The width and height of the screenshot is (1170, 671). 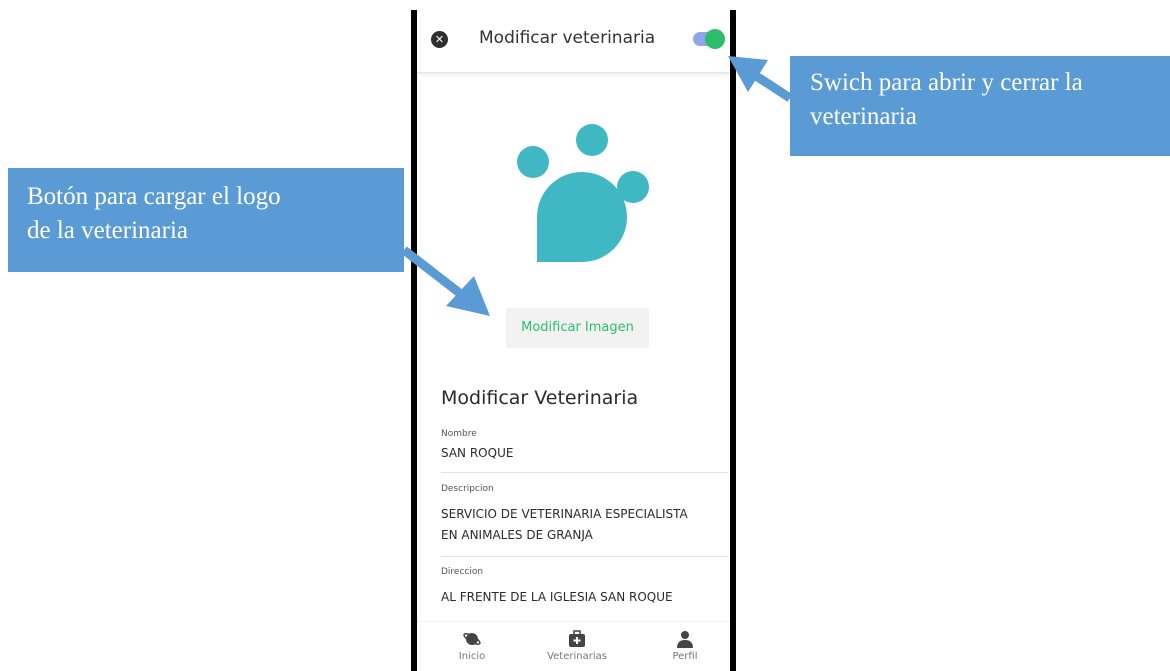 I want to click on arrow-to-image-button, so click(x=445, y=281).